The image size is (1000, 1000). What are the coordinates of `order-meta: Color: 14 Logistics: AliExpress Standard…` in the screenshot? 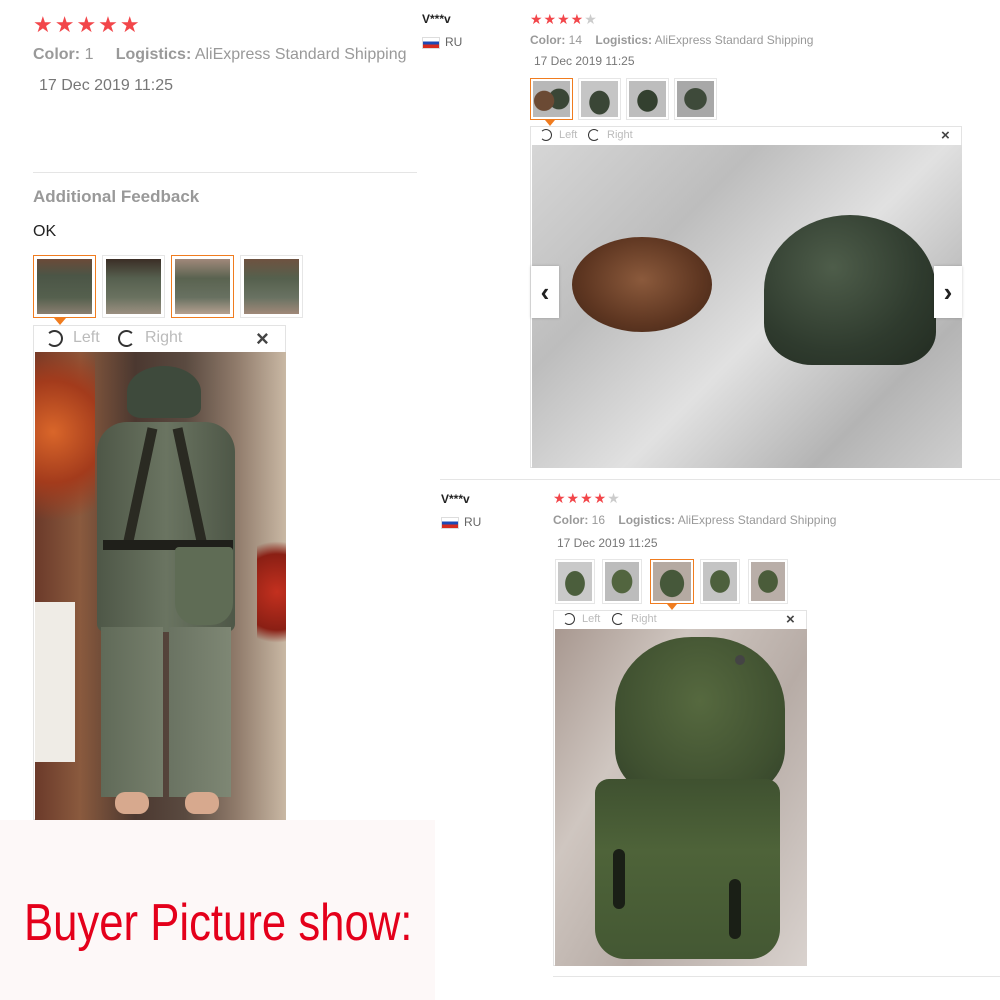 It's located at (671, 40).